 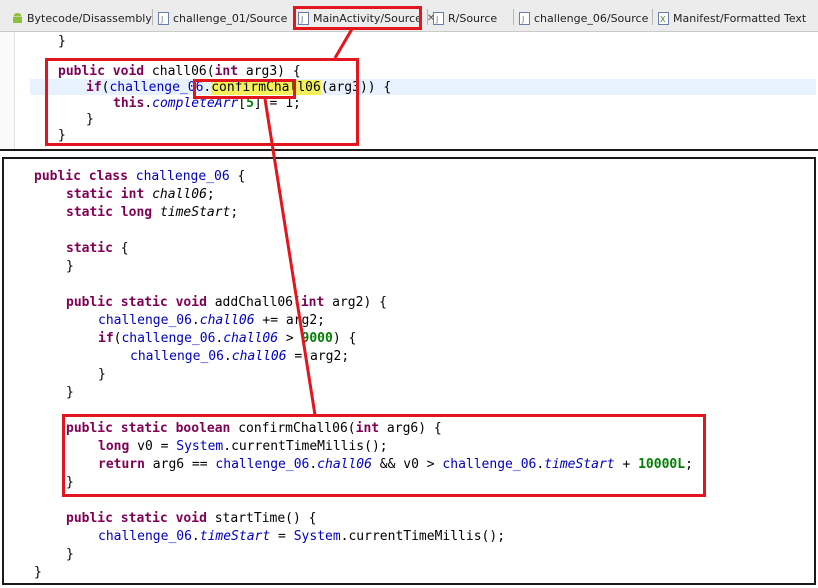 I want to click on code-line: static int chall06;, so click(x=140, y=194).